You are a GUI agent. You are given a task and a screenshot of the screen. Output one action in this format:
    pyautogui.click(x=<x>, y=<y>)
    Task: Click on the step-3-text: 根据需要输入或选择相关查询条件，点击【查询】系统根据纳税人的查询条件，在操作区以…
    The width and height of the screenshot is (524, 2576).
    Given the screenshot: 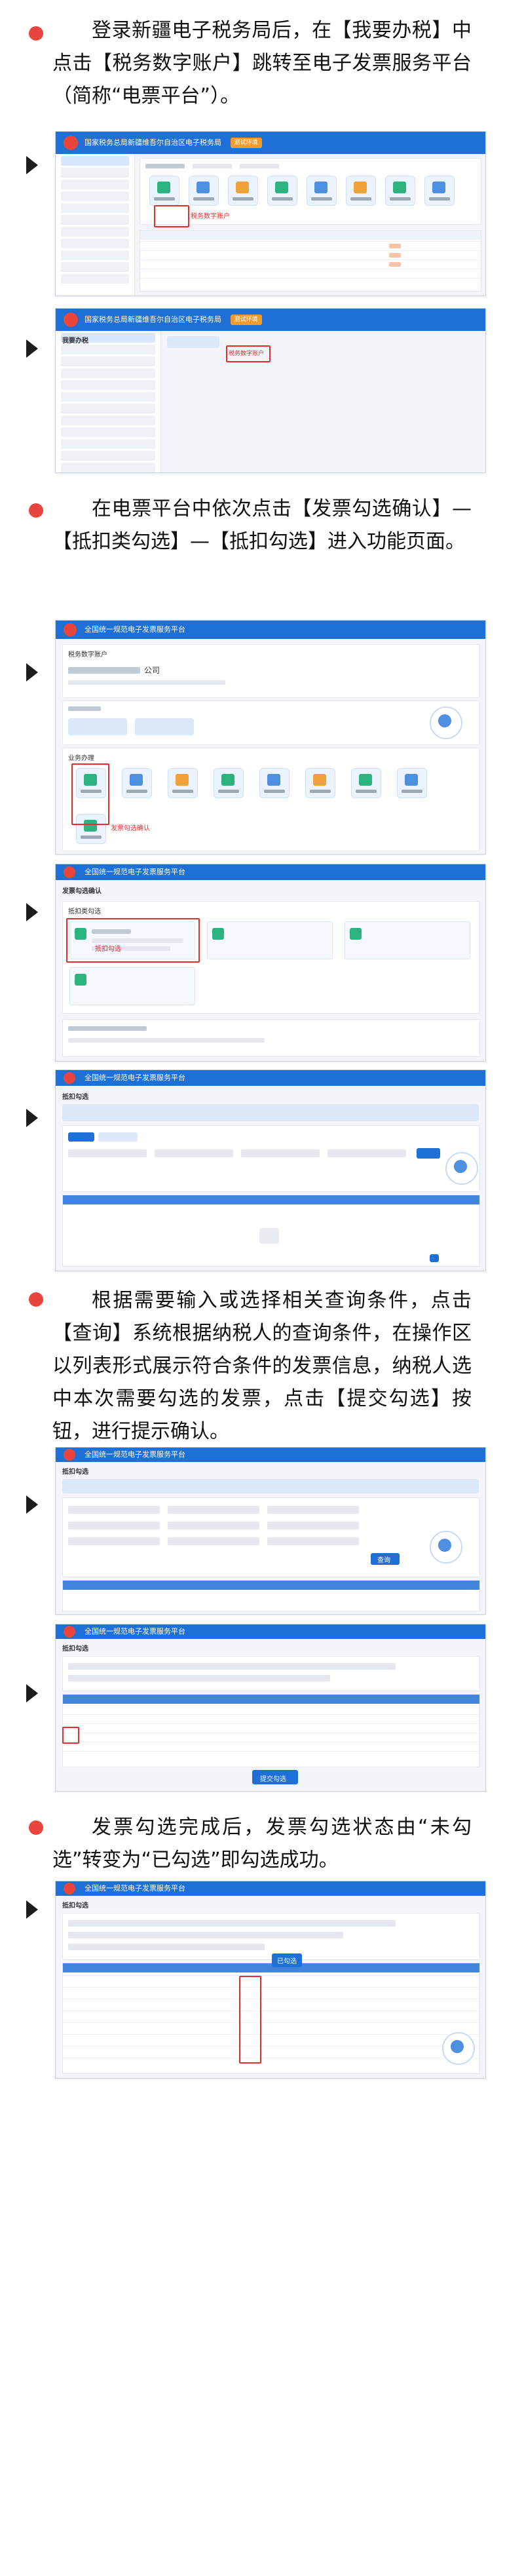 What is the action you would take?
    pyautogui.click(x=262, y=1366)
    